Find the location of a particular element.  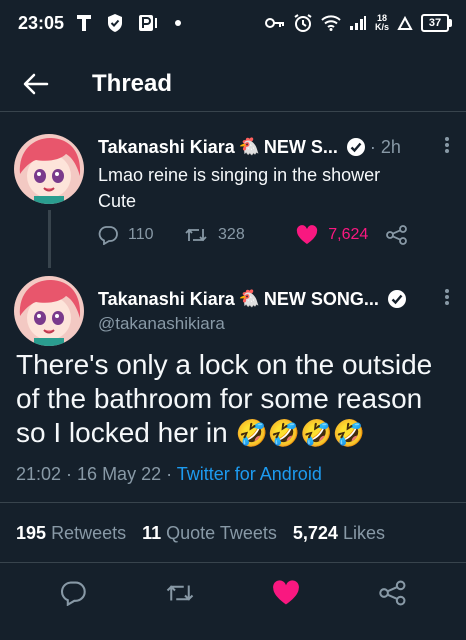

alarm-clock-icon is located at coordinates (303, 23).